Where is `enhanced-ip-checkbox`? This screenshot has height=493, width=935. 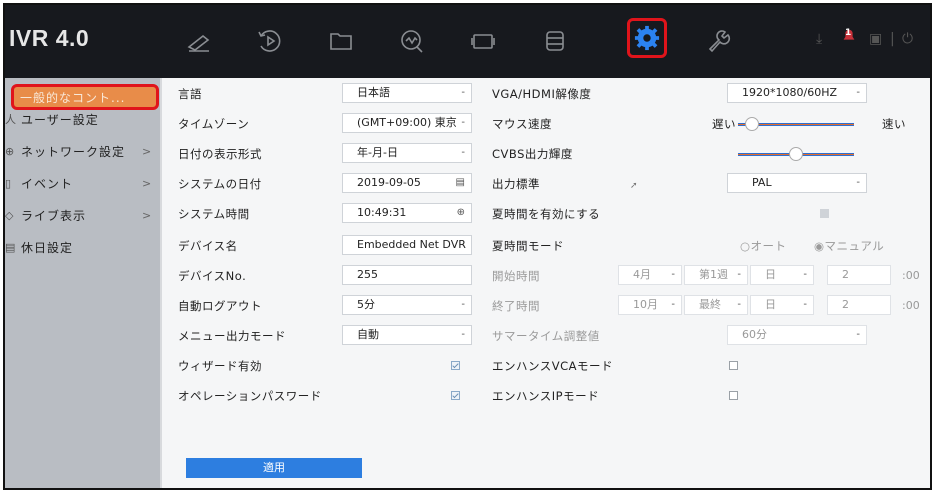
enhanced-ip-checkbox is located at coordinates (733, 395).